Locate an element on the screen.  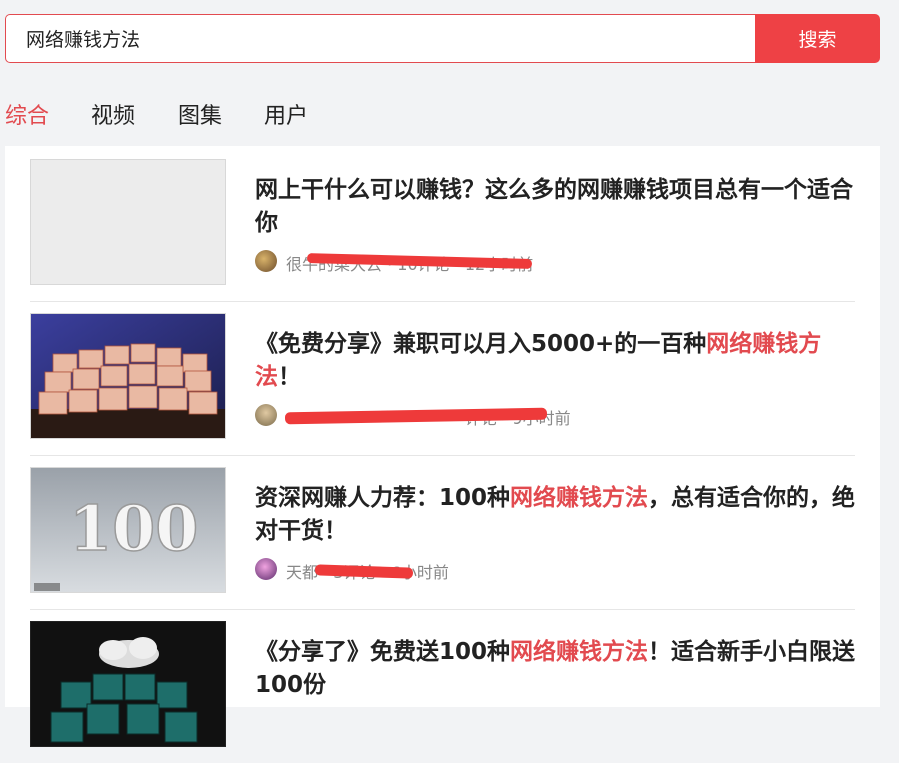
result-title: 《分享了》免费送100种网络赚钱方法！适合新手小白限送100份 is located at coordinates (555, 669).